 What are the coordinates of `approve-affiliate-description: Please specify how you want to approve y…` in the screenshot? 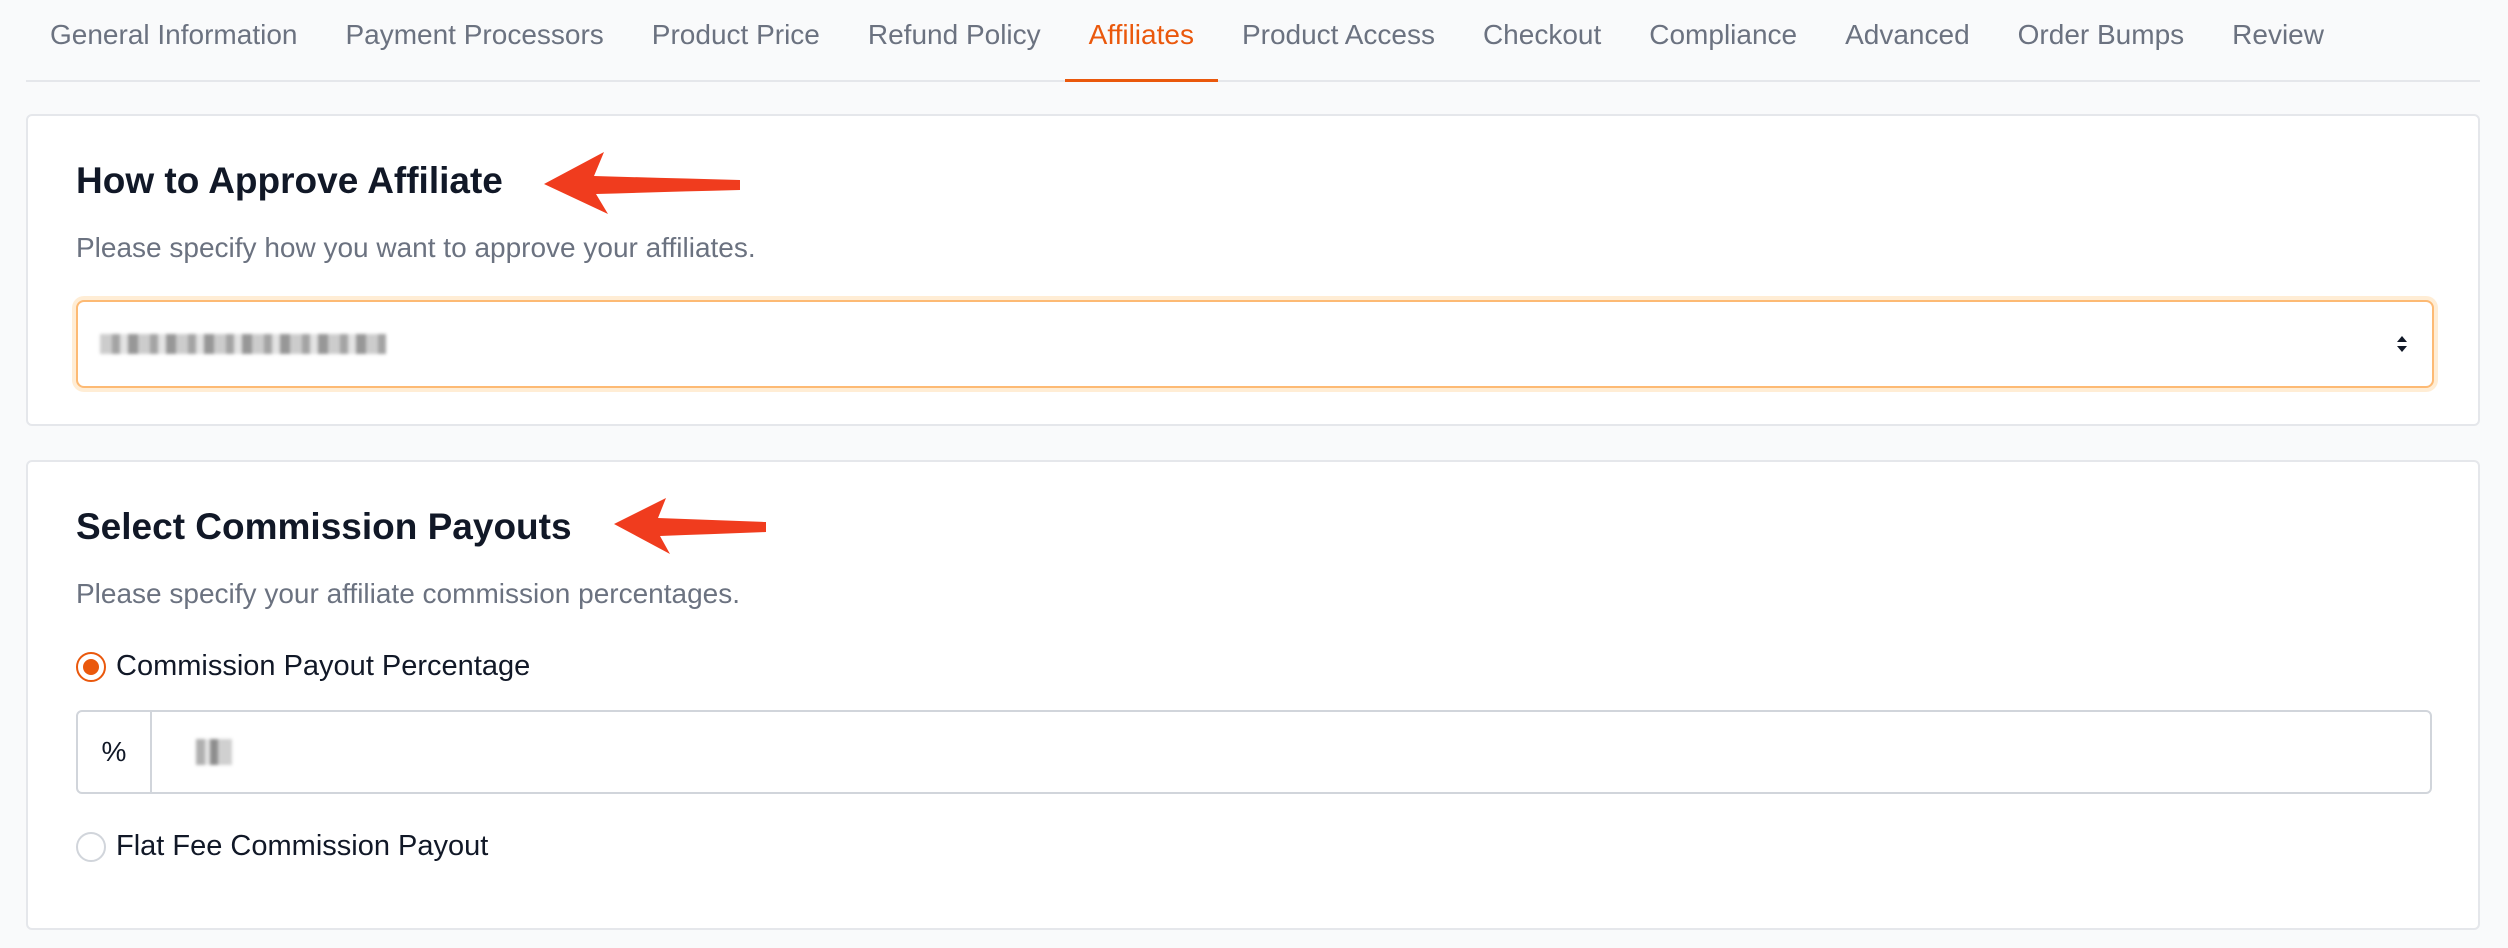 It's located at (416, 247).